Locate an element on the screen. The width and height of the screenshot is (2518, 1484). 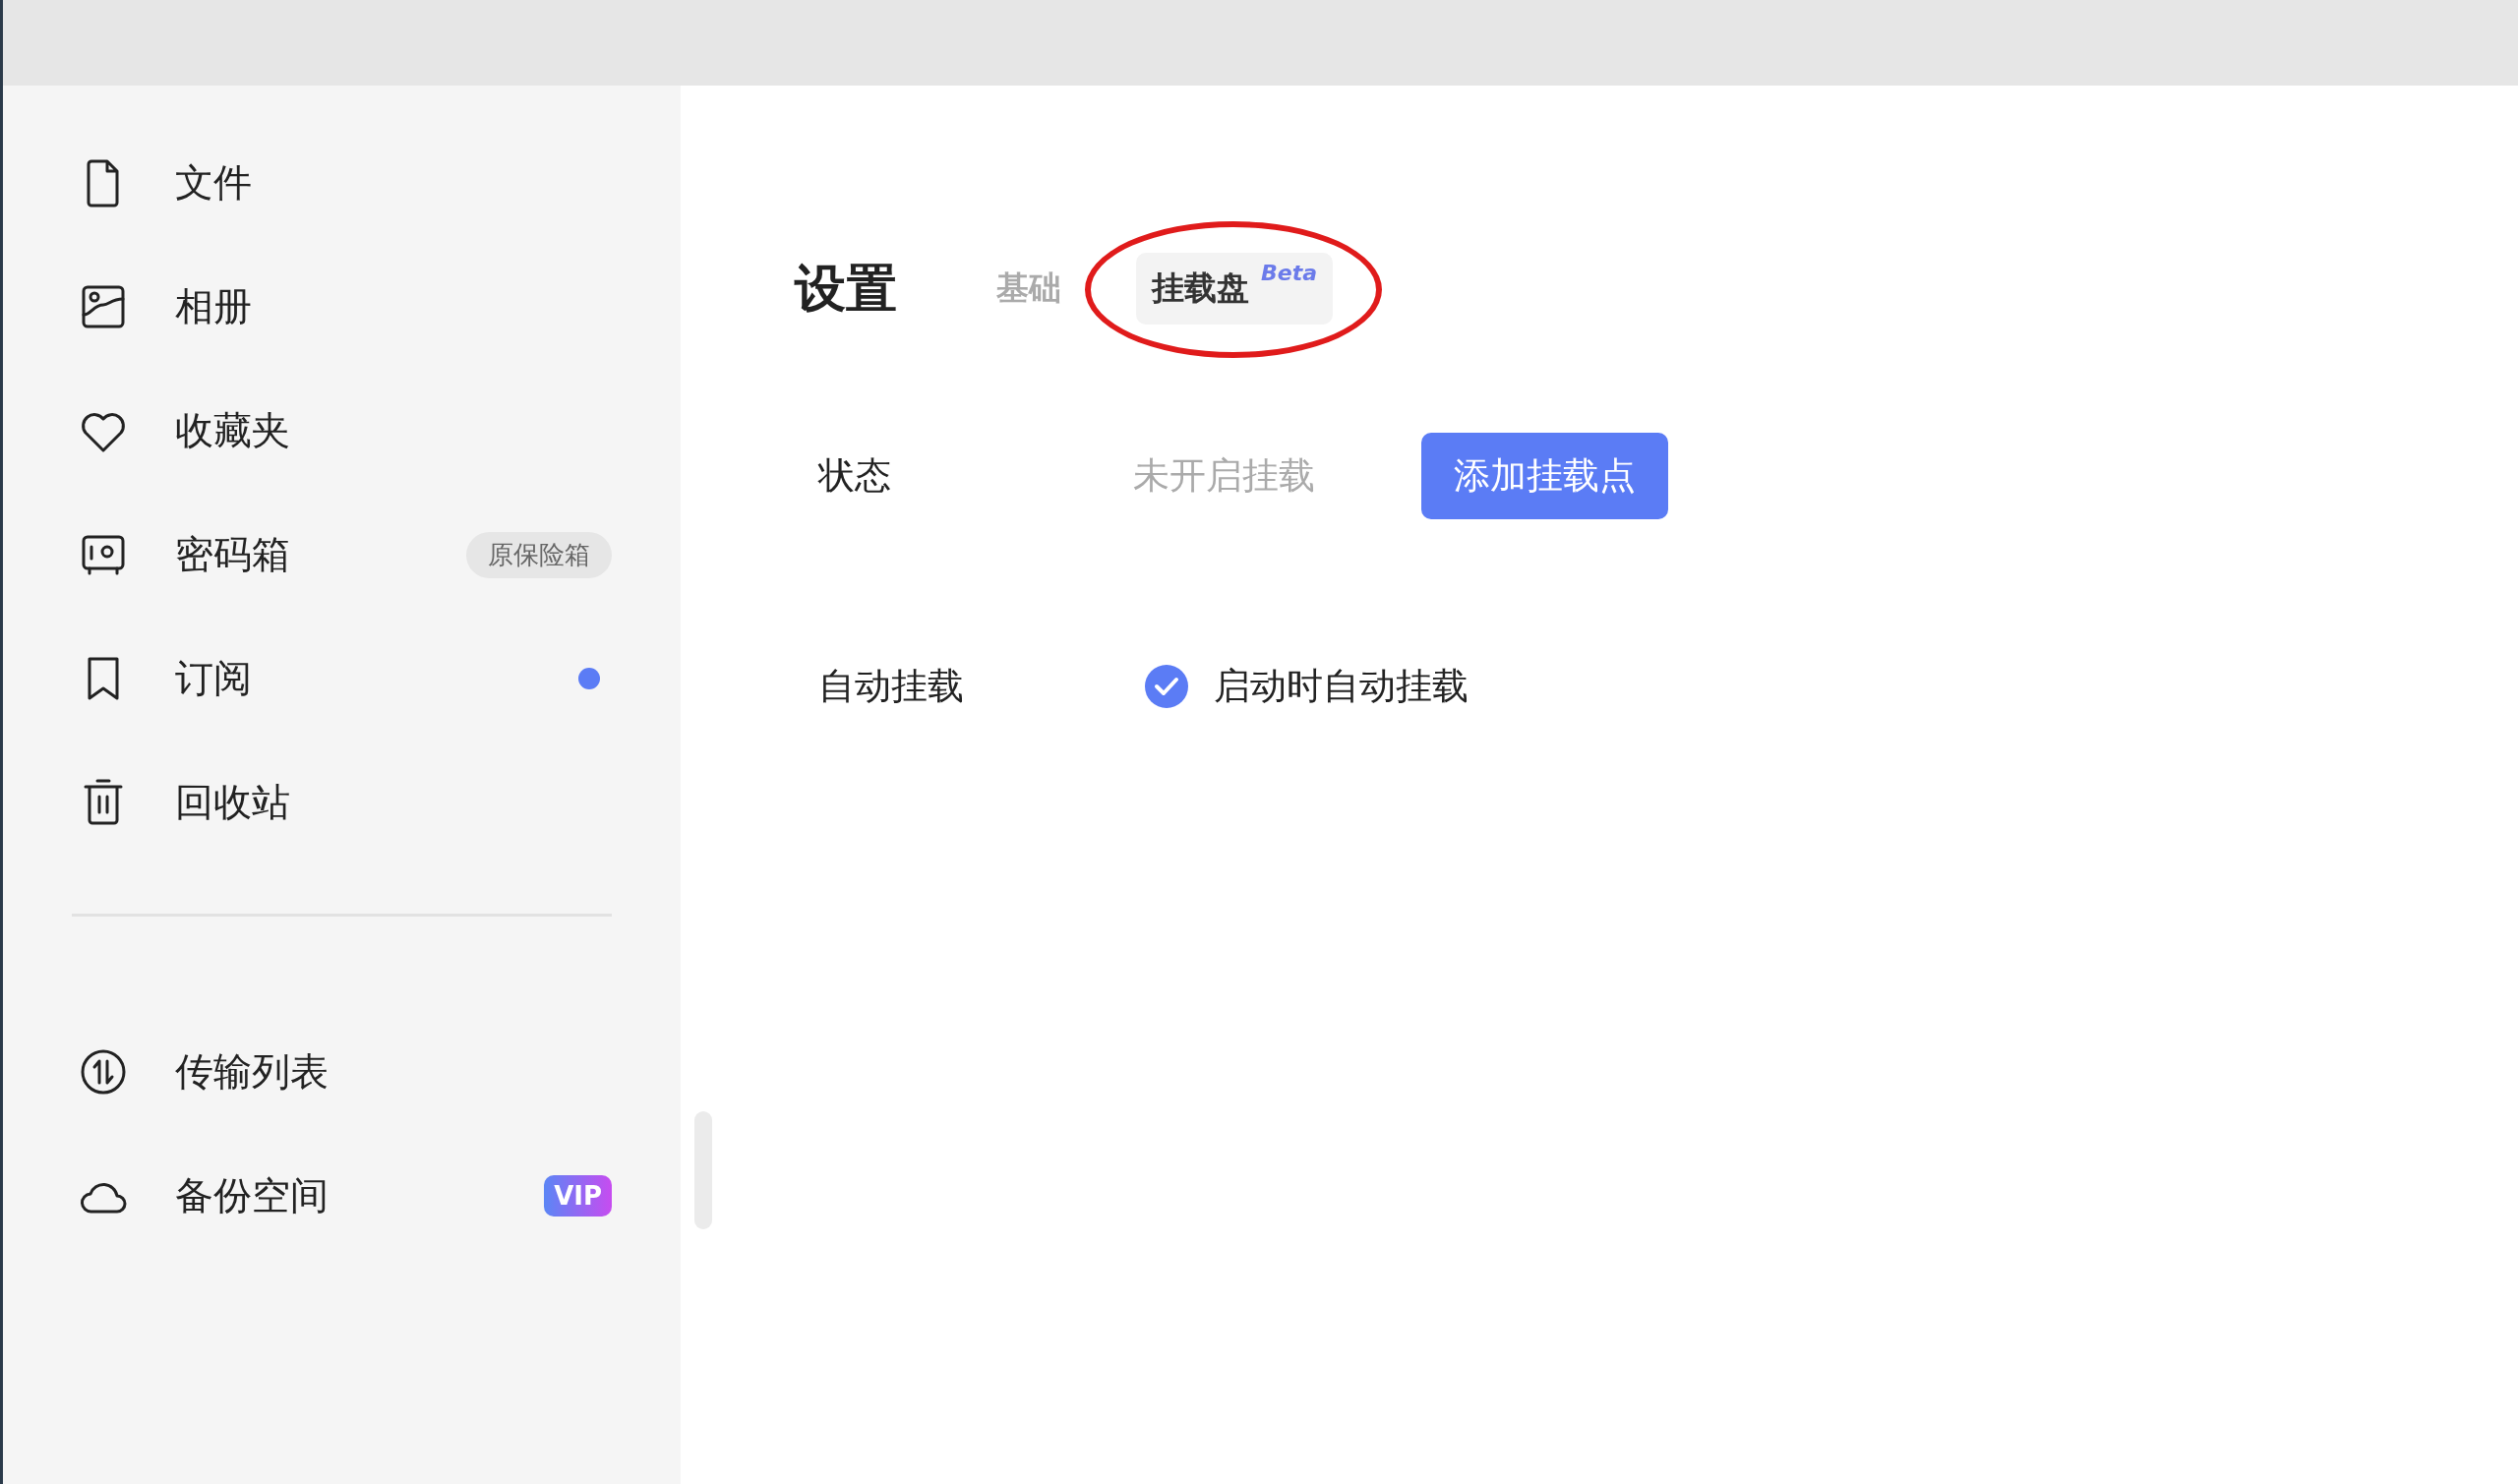
label-tag: 原保险箱 is located at coordinates (539, 554).